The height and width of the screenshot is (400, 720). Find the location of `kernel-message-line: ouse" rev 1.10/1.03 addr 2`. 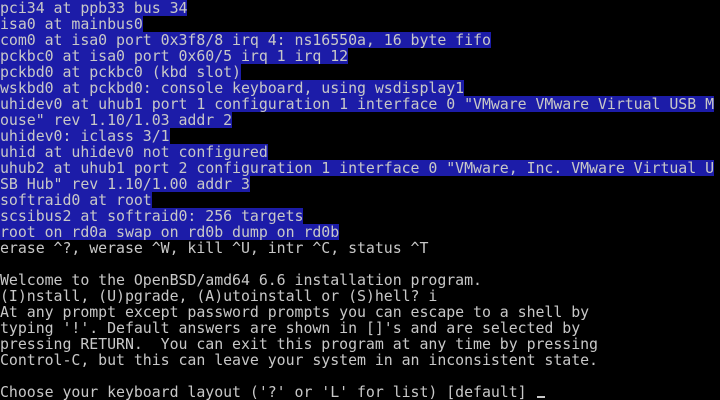

kernel-message-line: ouse" rev 1.10/1.03 addr 2 is located at coordinates (116, 120).